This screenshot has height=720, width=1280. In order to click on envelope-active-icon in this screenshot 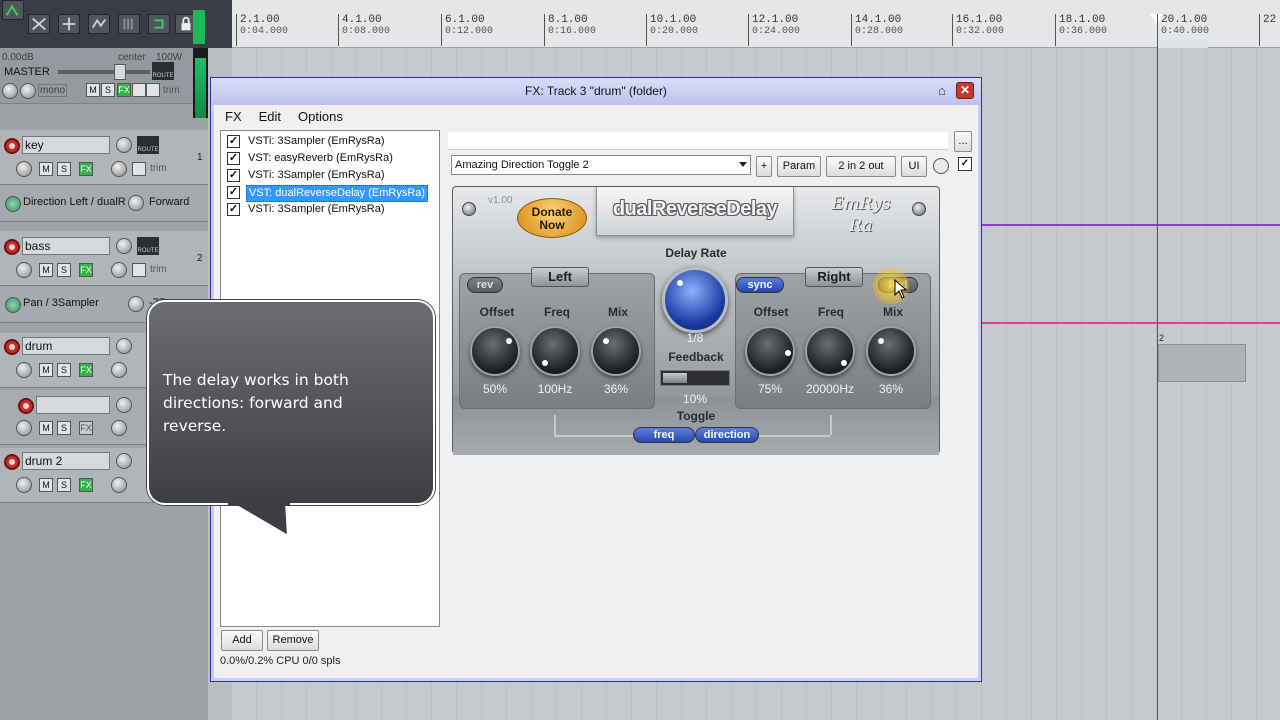, I will do `click(13, 204)`.